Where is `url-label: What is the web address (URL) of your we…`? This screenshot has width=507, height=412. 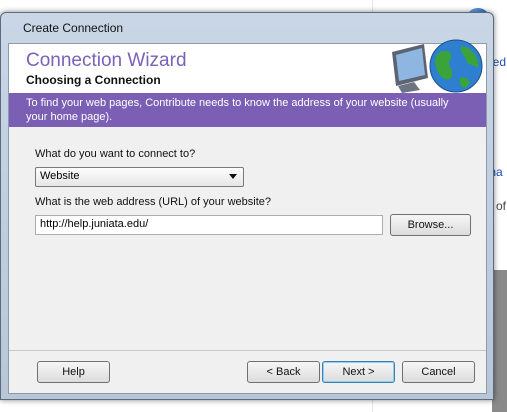
url-label: What is the web address (URL) of your we… is located at coordinates (153, 202).